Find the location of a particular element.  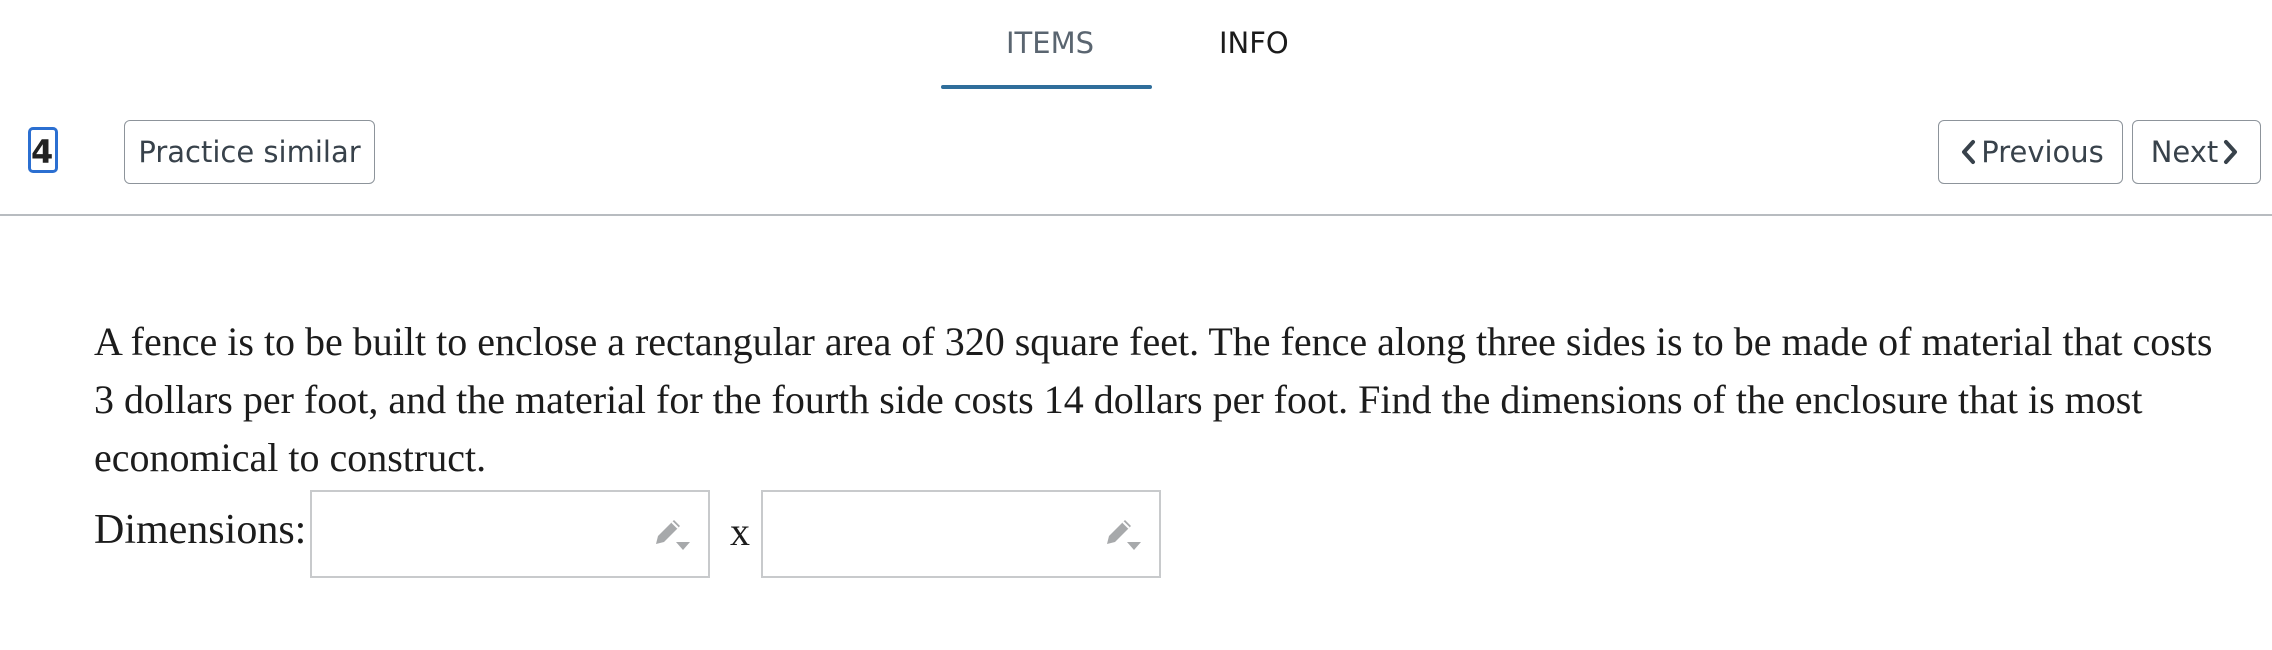

previous-button: Previous is located at coordinates (2030, 152).